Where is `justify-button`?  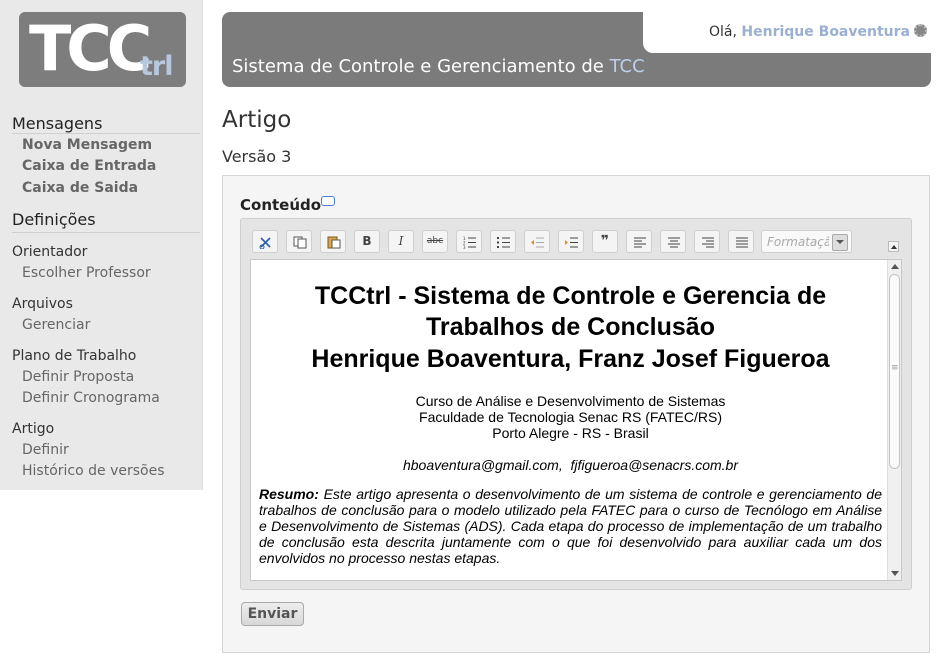
justify-button is located at coordinates (741, 241).